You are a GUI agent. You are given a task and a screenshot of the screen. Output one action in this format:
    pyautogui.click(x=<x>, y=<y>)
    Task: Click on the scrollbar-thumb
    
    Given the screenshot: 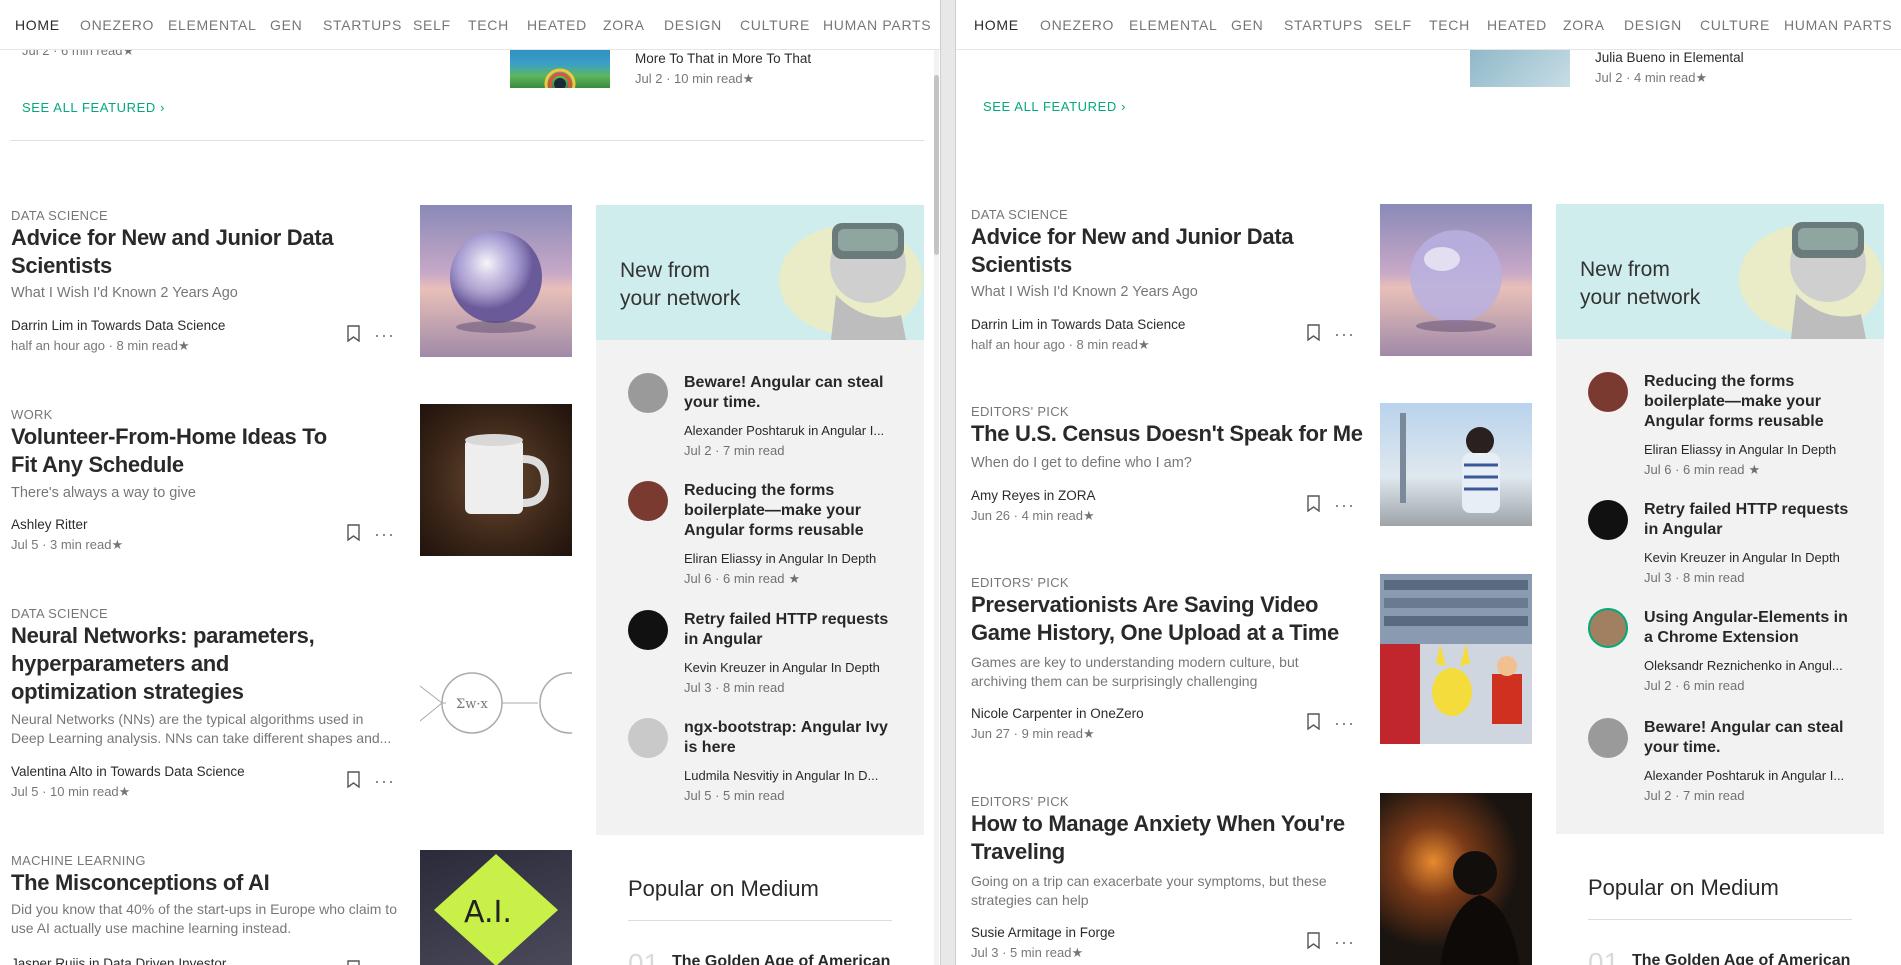 What is the action you would take?
    pyautogui.click(x=936, y=165)
    